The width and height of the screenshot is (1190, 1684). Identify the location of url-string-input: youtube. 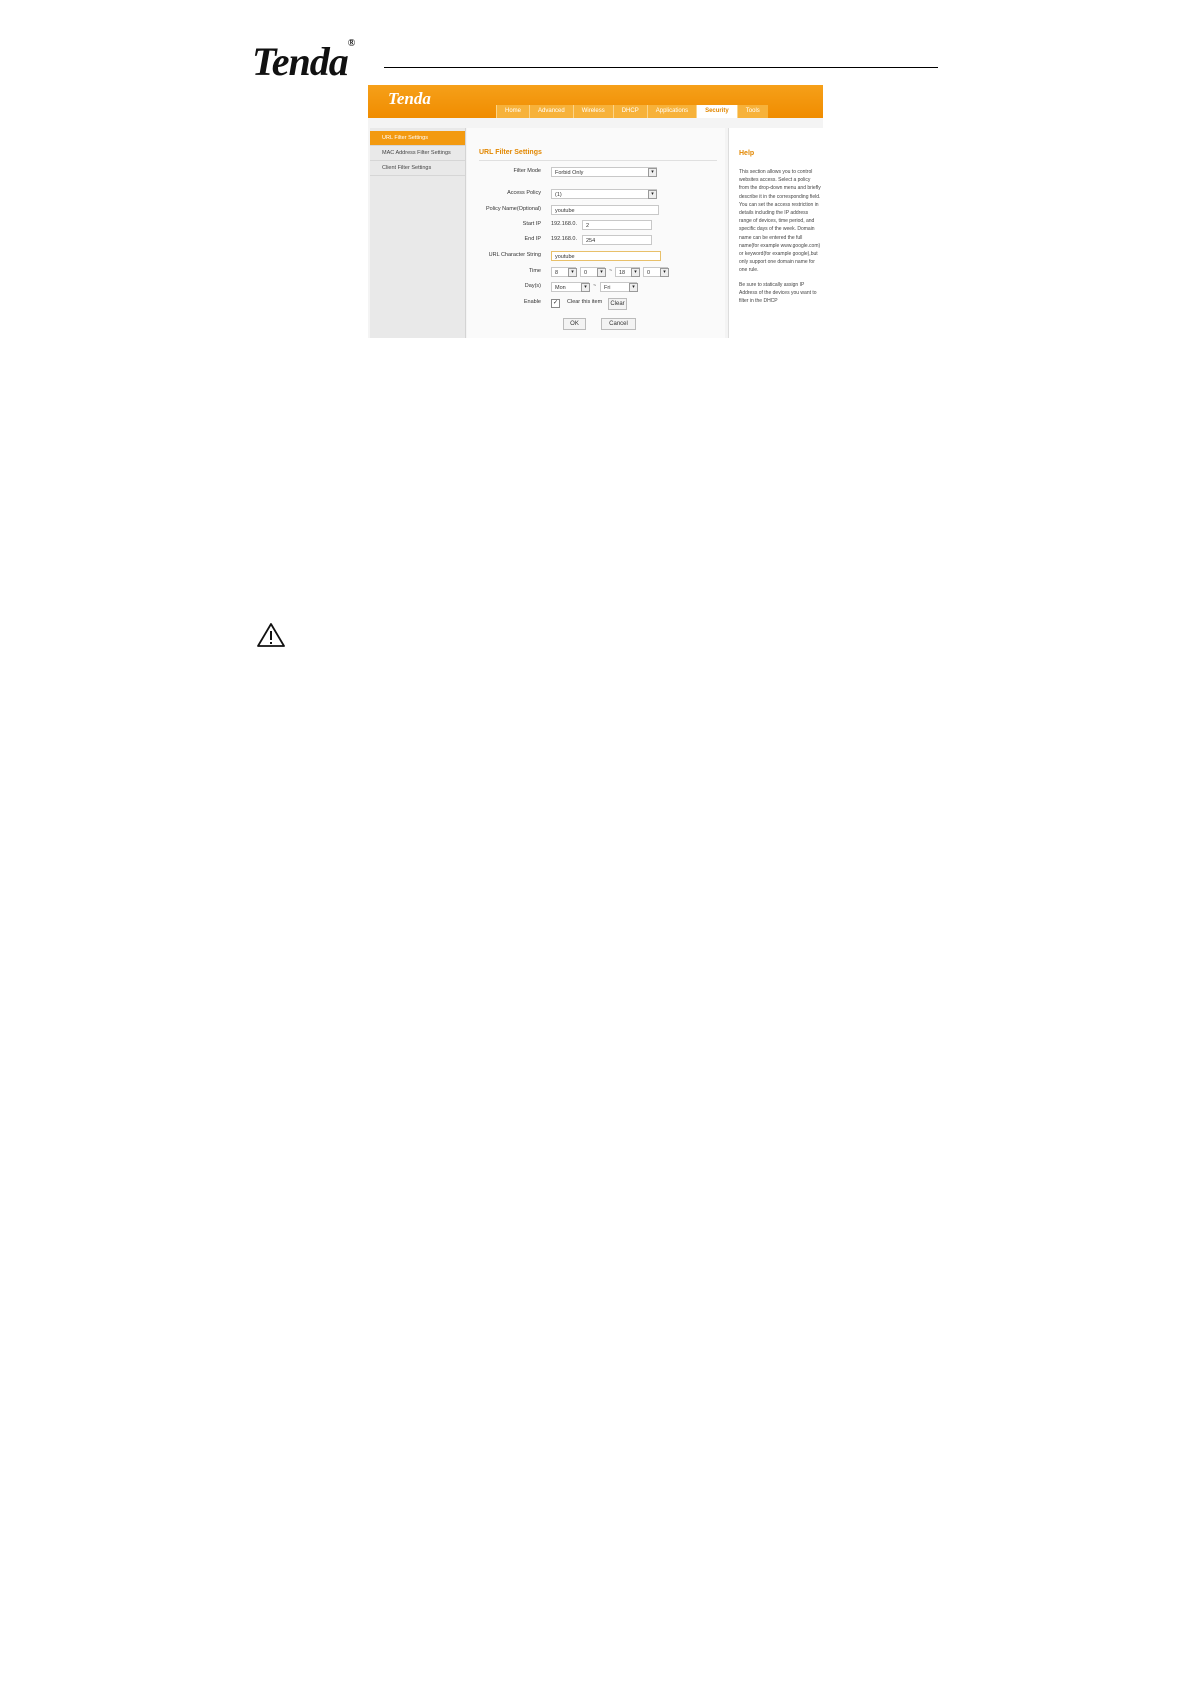
(606, 256).